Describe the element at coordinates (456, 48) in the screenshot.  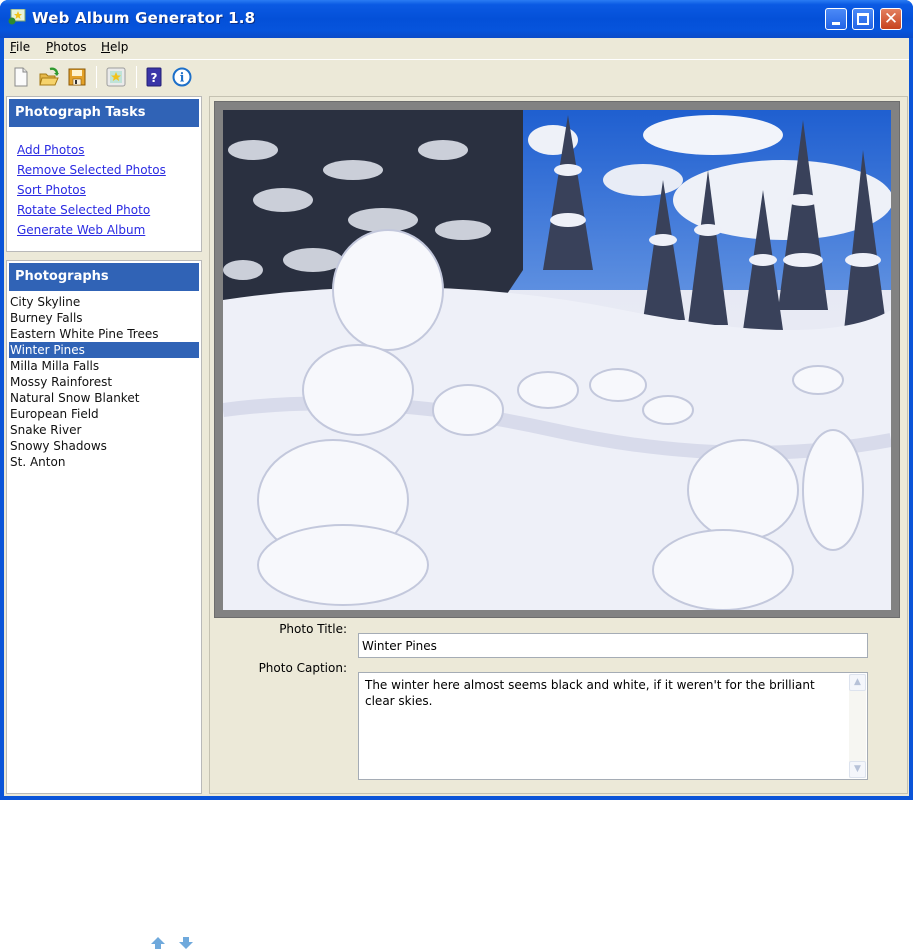
I see `menu-bar: File Photos Help` at that location.